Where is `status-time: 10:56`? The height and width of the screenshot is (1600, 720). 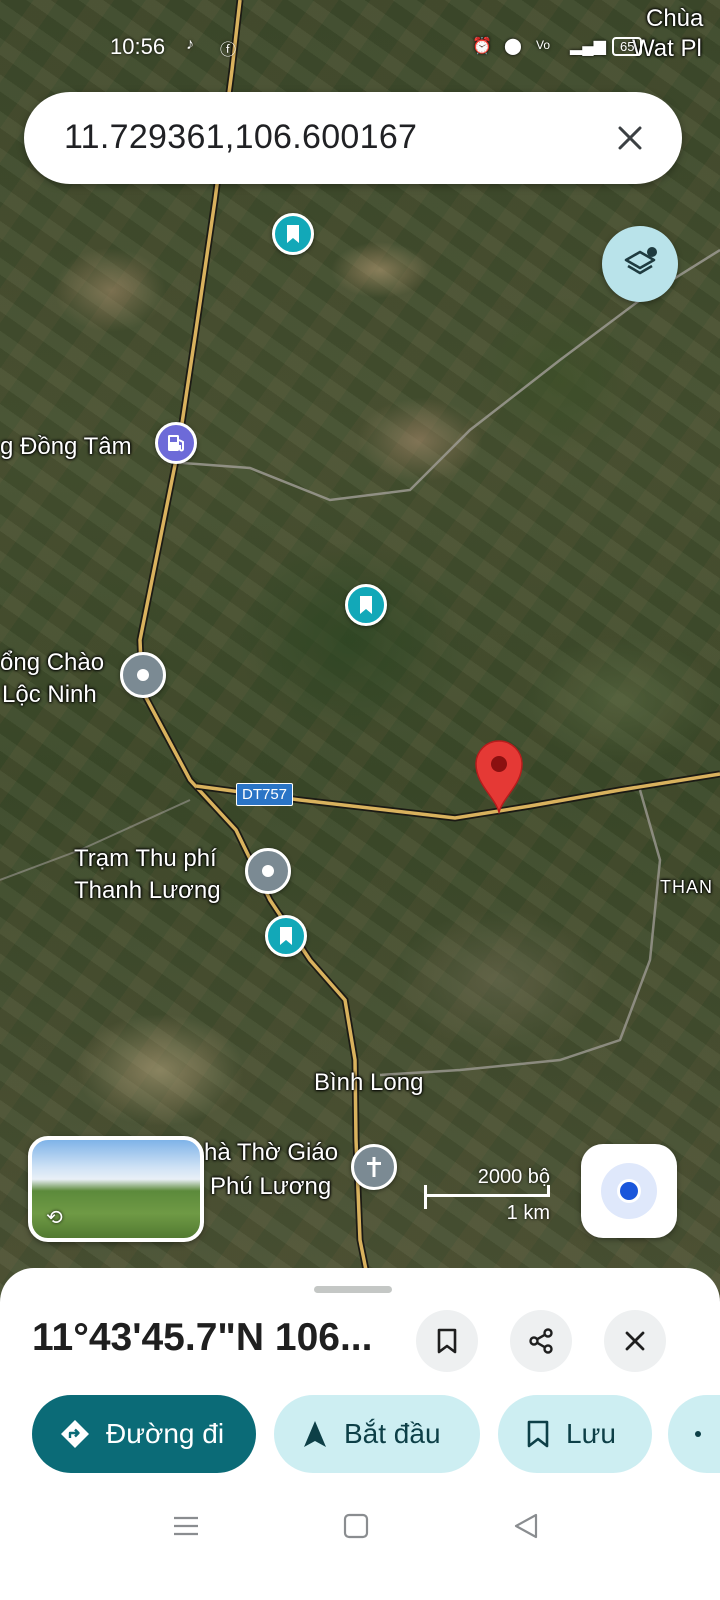
status-time: 10:56 is located at coordinates (138, 46).